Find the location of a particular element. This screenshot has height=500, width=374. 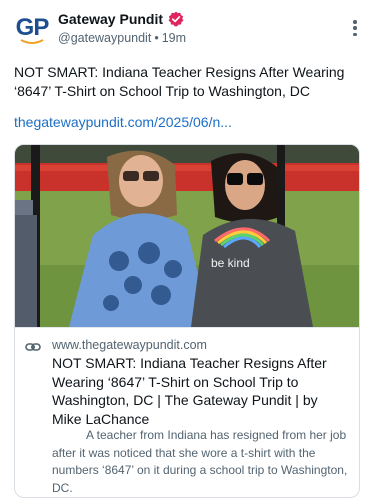

post-header: GP Gateway Pundit @gatewaypundit • 19m is located at coordinates (187, 29).